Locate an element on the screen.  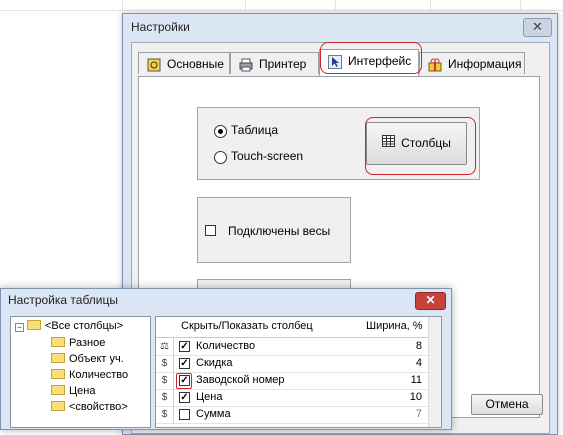
tab-information: Информация is located at coordinates (472, 63).